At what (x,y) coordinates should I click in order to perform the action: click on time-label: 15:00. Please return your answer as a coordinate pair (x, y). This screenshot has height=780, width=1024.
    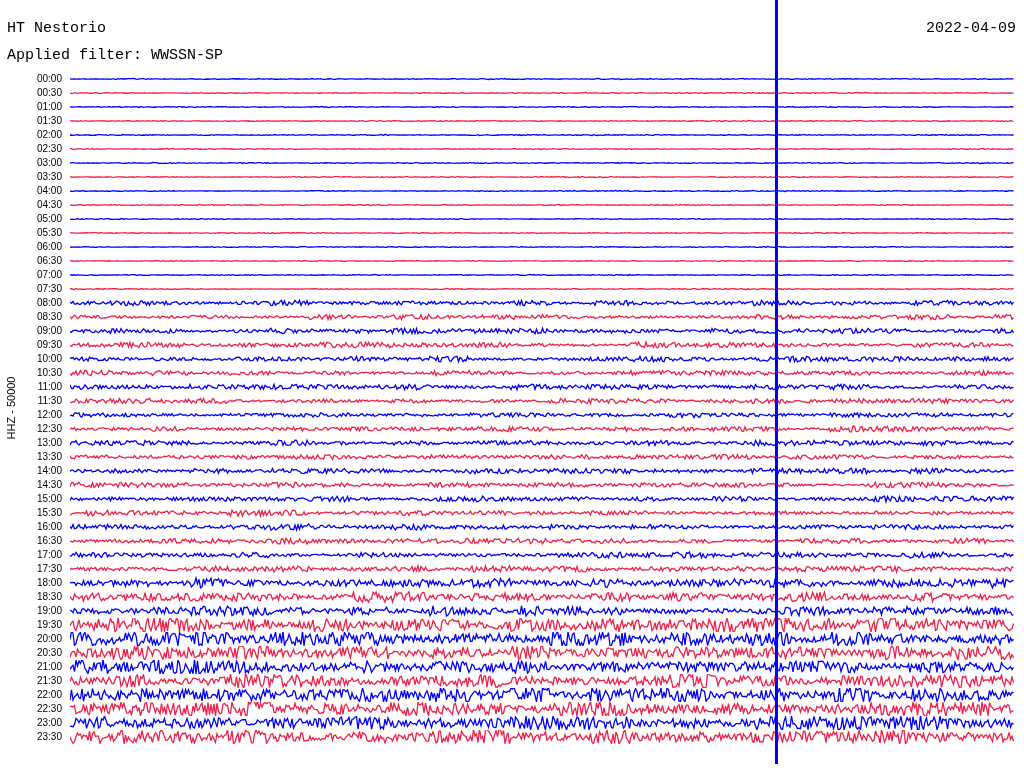
    Looking at the image, I should click on (49, 499).